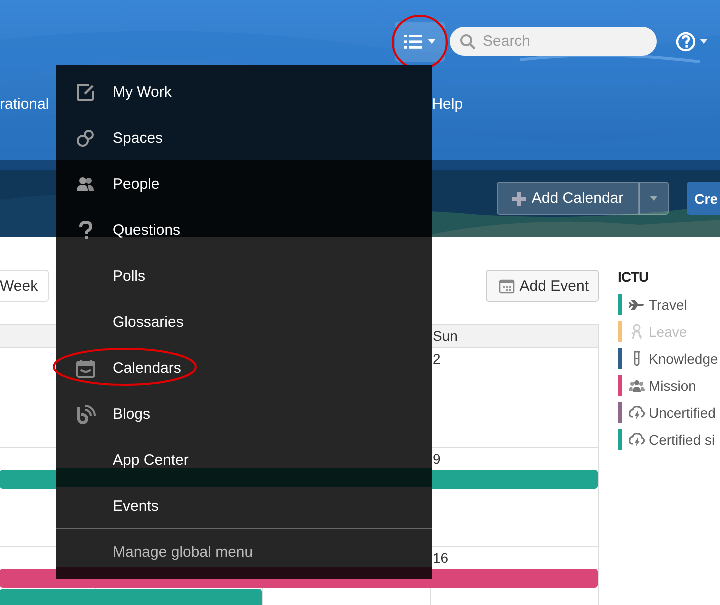  What do you see at coordinates (703, 198) in the screenshot?
I see `create-button: Cre` at bounding box center [703, 198].